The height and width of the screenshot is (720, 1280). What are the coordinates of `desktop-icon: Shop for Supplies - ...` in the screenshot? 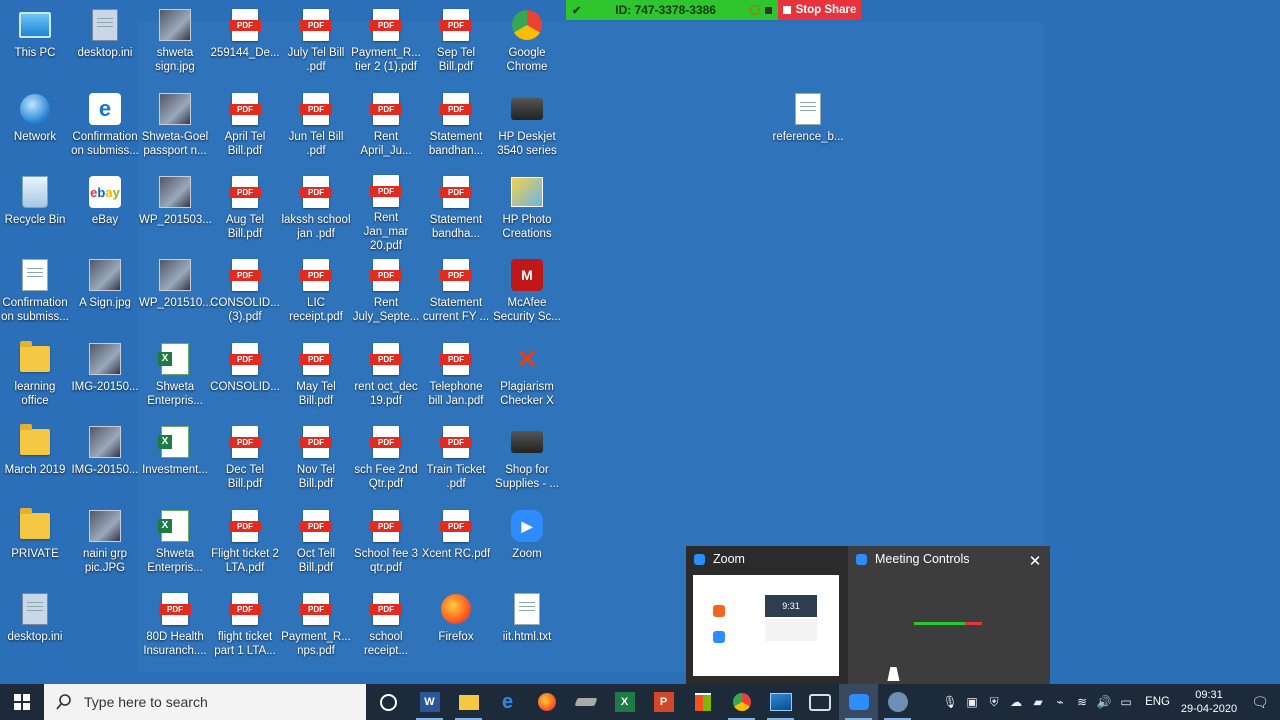 It's located at (527, 460).